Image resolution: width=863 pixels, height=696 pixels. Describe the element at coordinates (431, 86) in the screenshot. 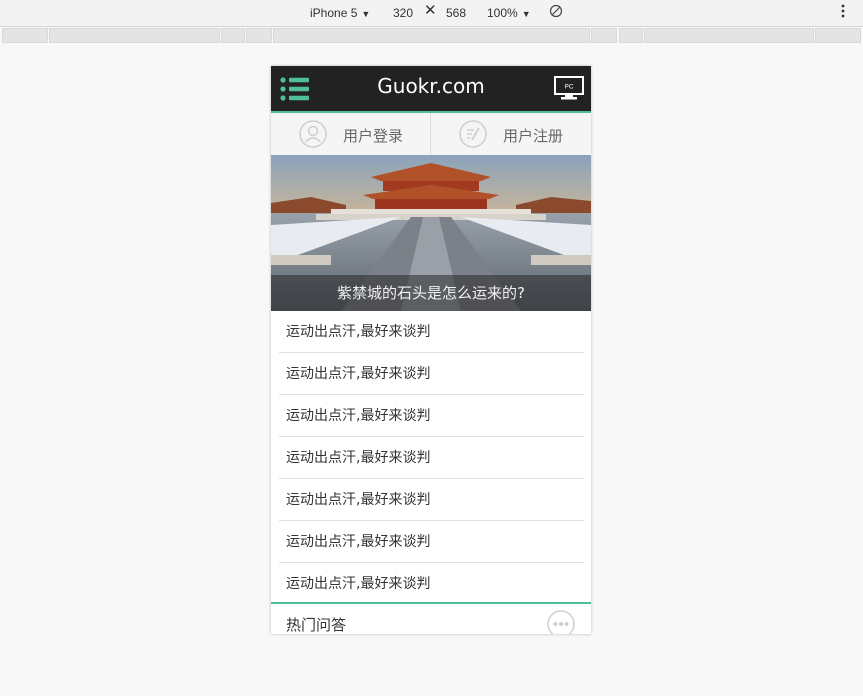

I see `site-logo: Guokr.com` at that location.